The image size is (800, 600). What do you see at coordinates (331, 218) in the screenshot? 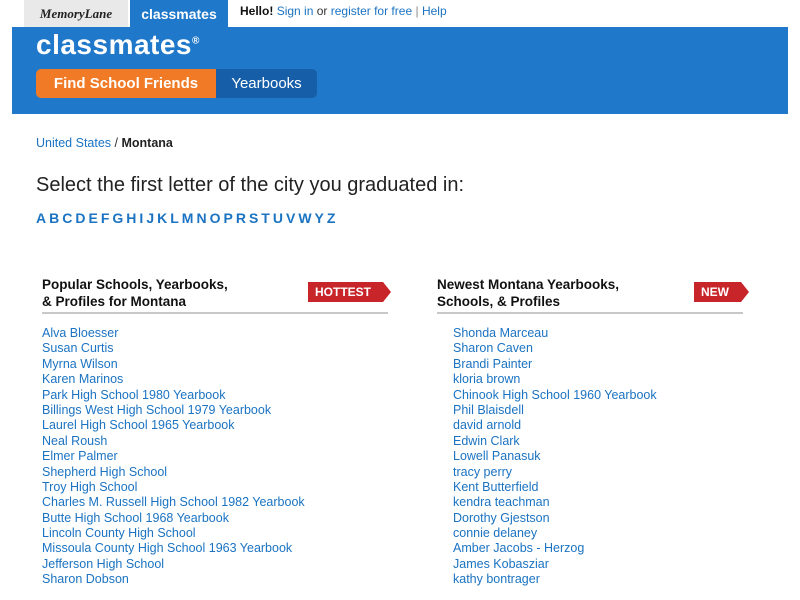
I see `letter-link-z: Z` at bounding box center [331, 218].